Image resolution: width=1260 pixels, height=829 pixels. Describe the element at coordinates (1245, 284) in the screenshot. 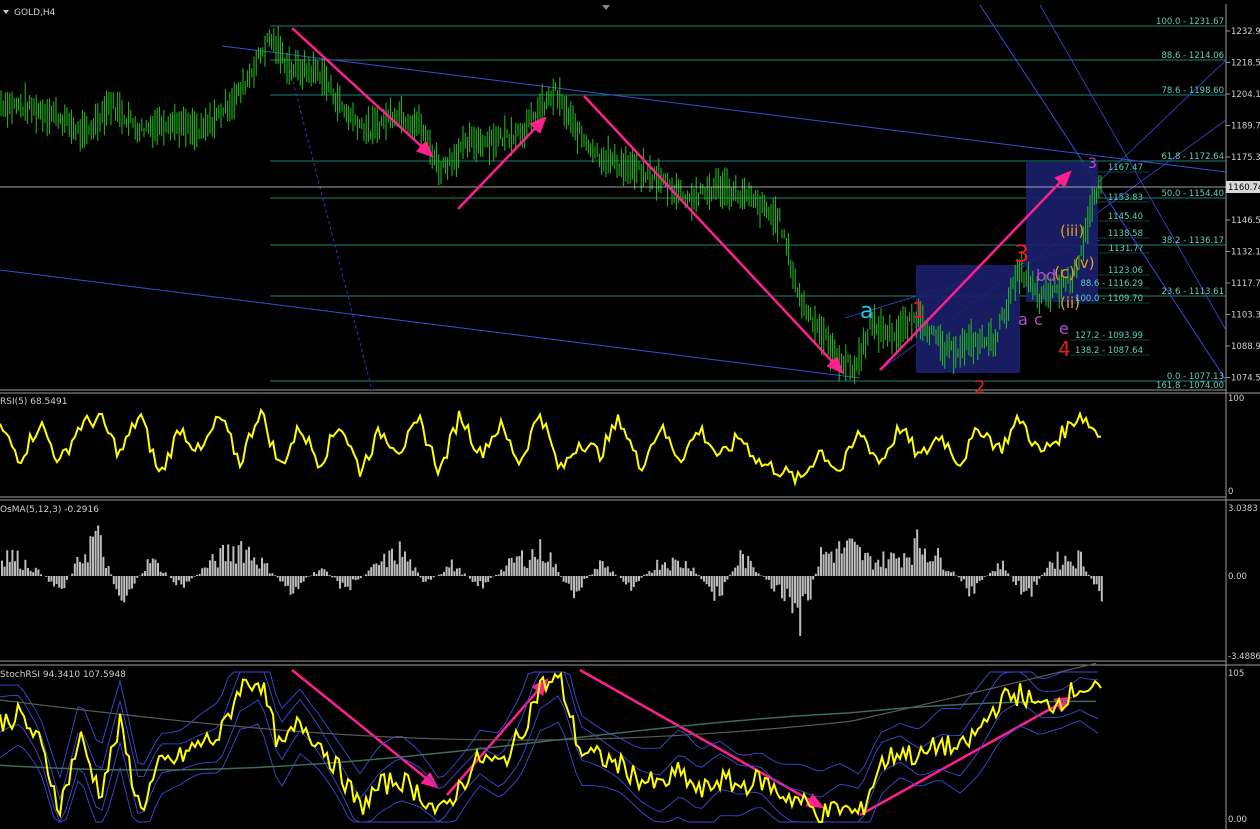

I see `price-tick-label: 1117.70` at that location.